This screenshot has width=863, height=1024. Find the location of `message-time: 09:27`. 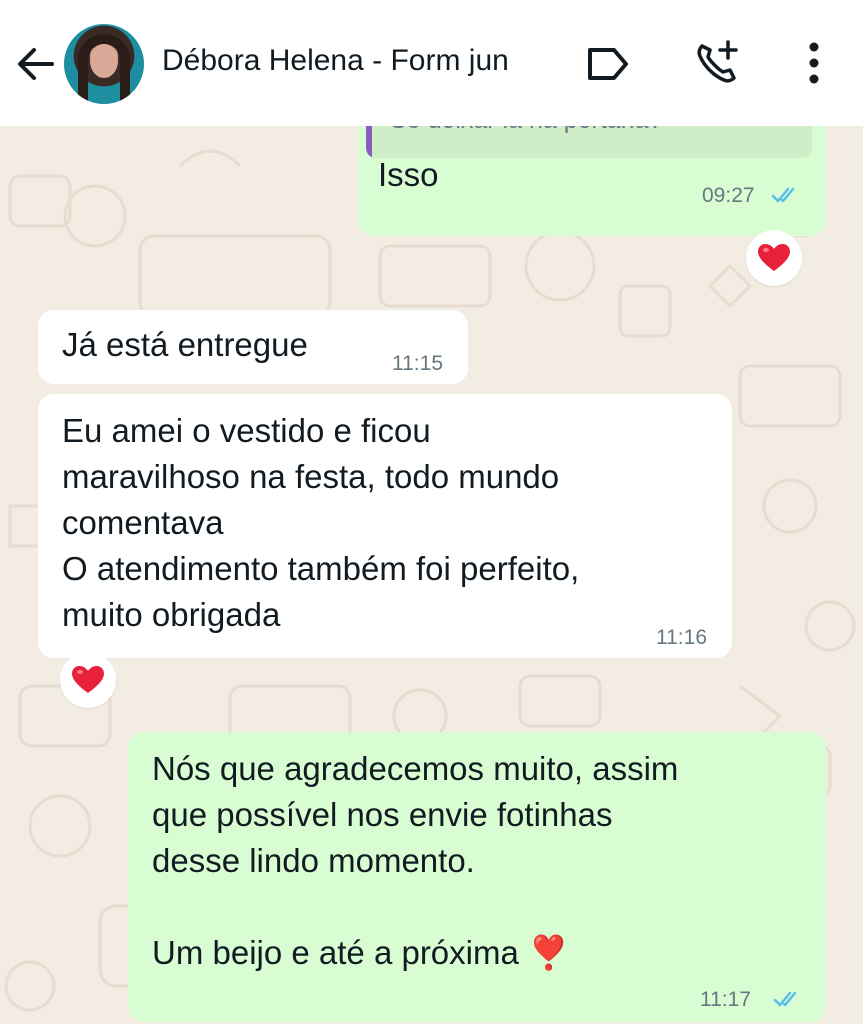

message-time: 09:27 is located at coordinates (728, 195).